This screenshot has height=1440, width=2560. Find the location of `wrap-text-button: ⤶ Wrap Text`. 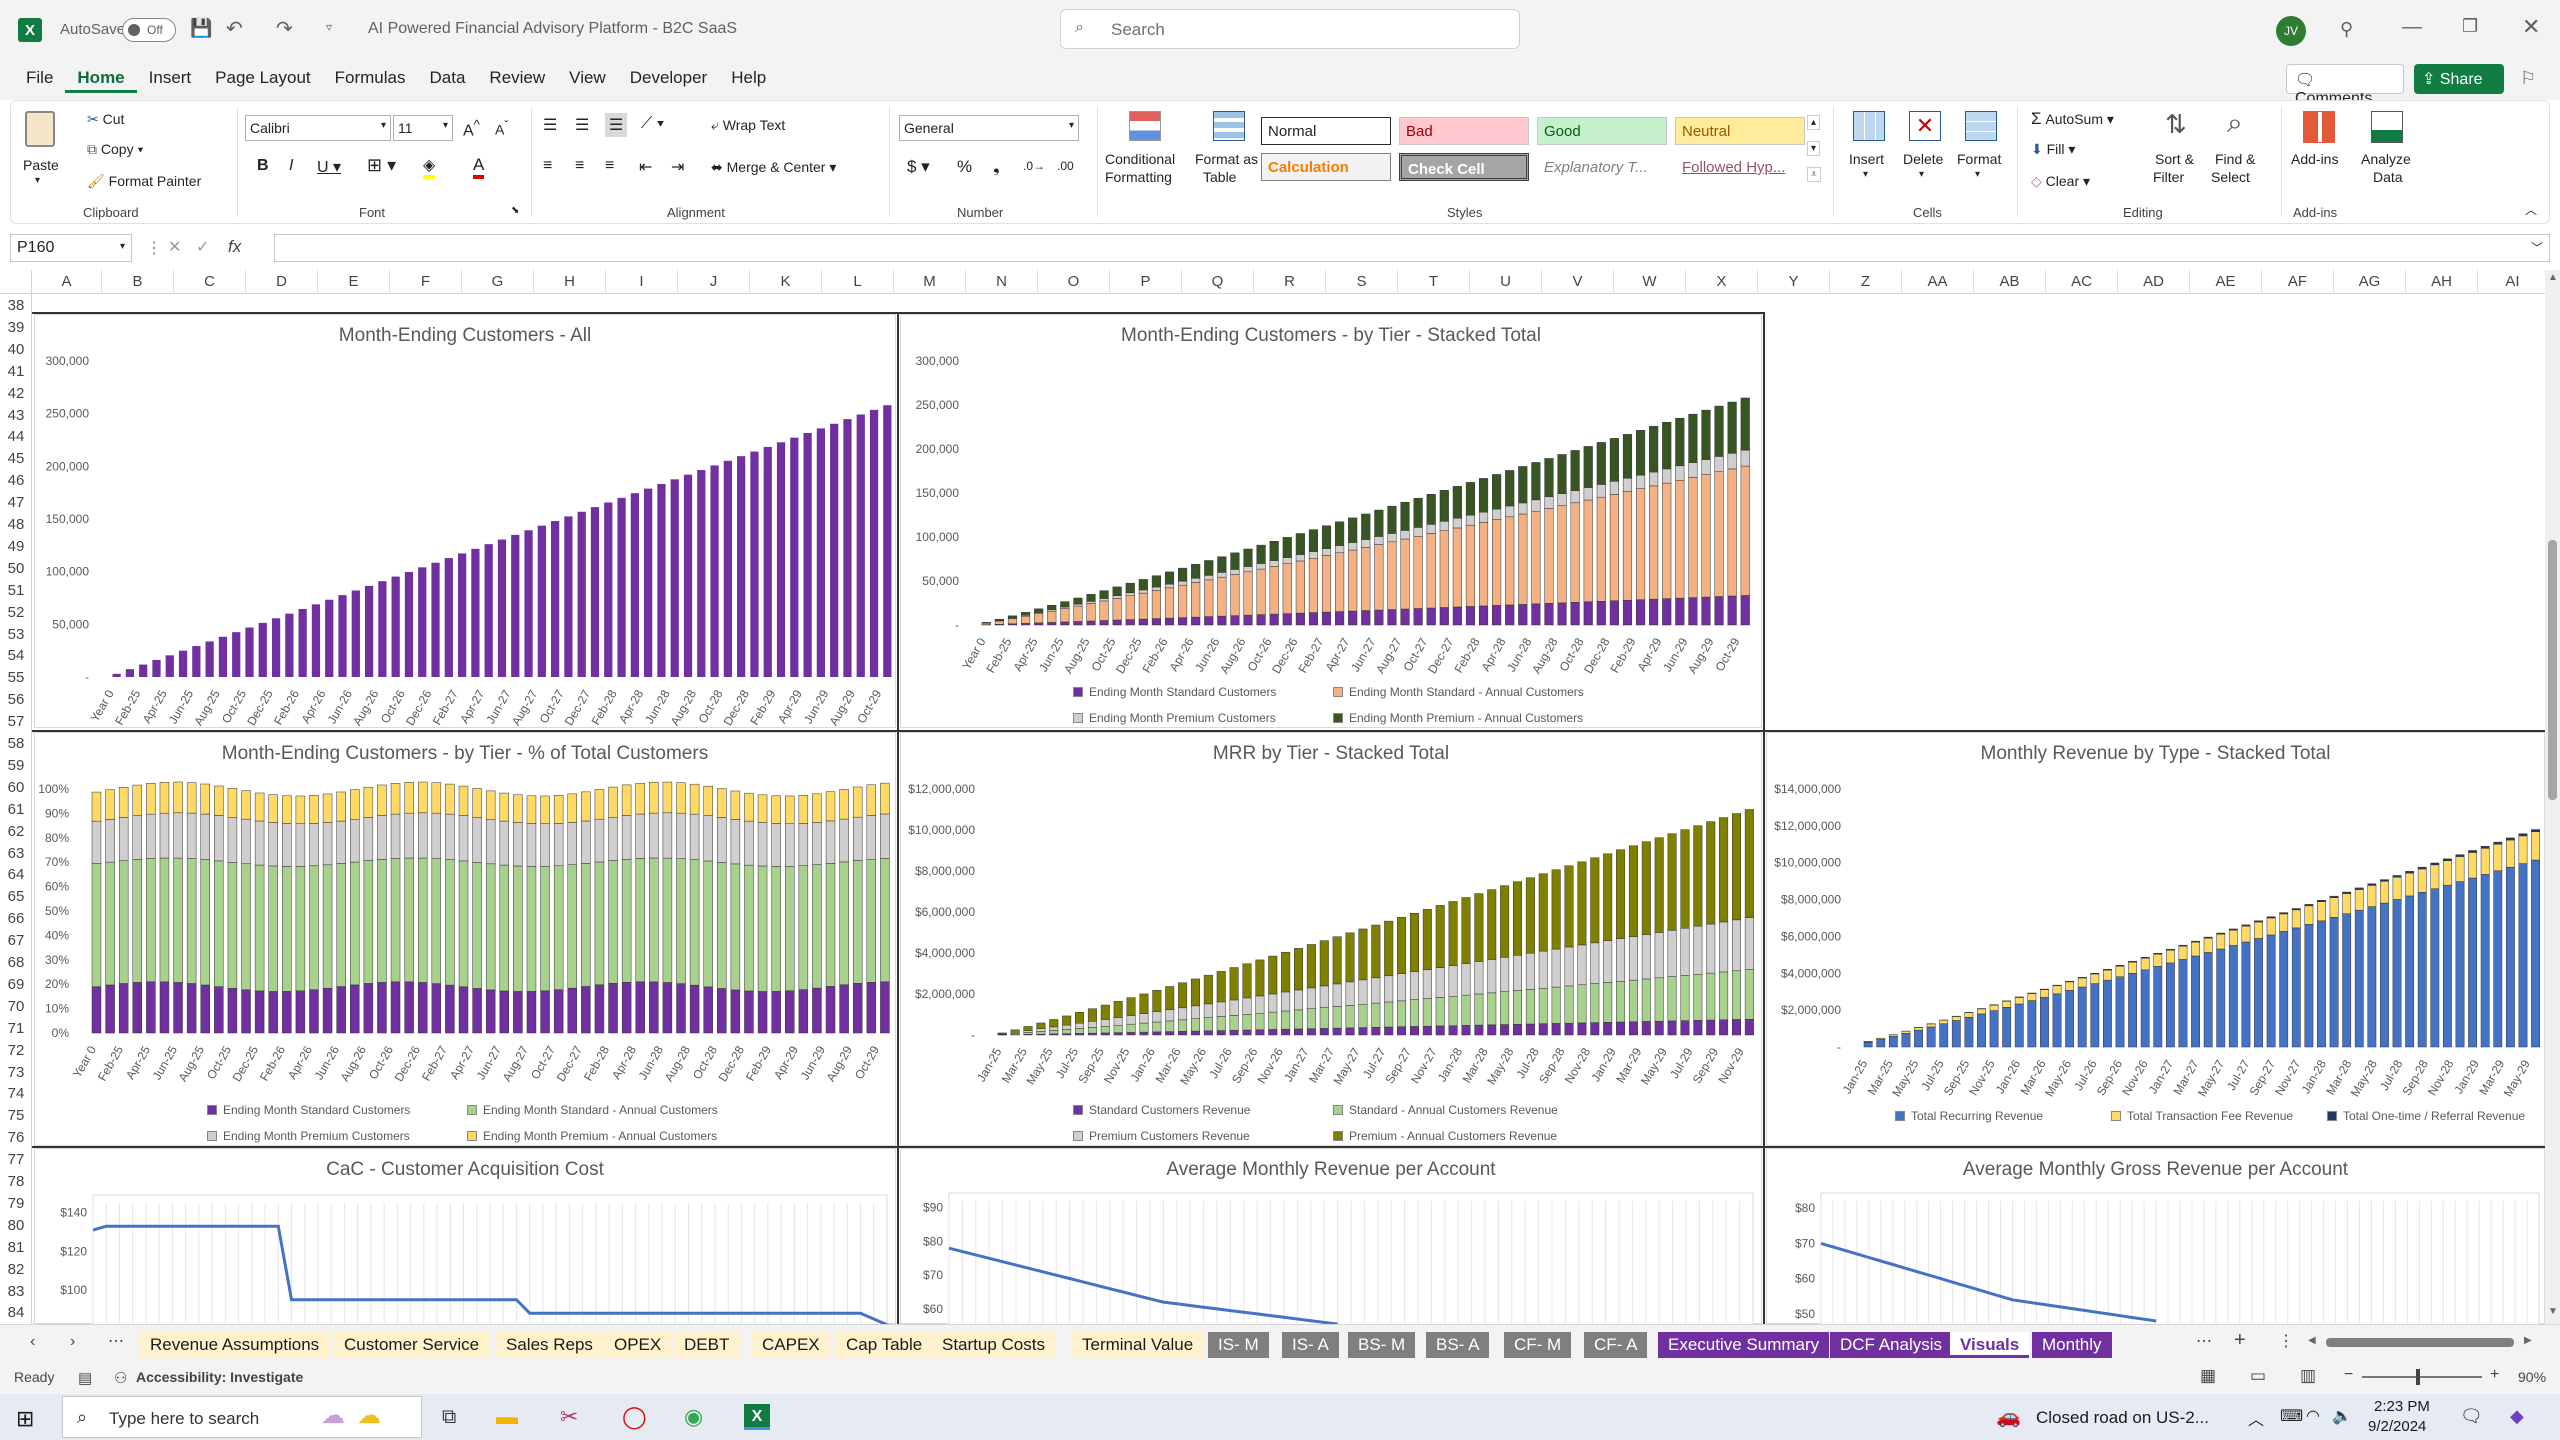

wrap-text-button: ⤶ Wrap Text is located at coordinates (748, 125).